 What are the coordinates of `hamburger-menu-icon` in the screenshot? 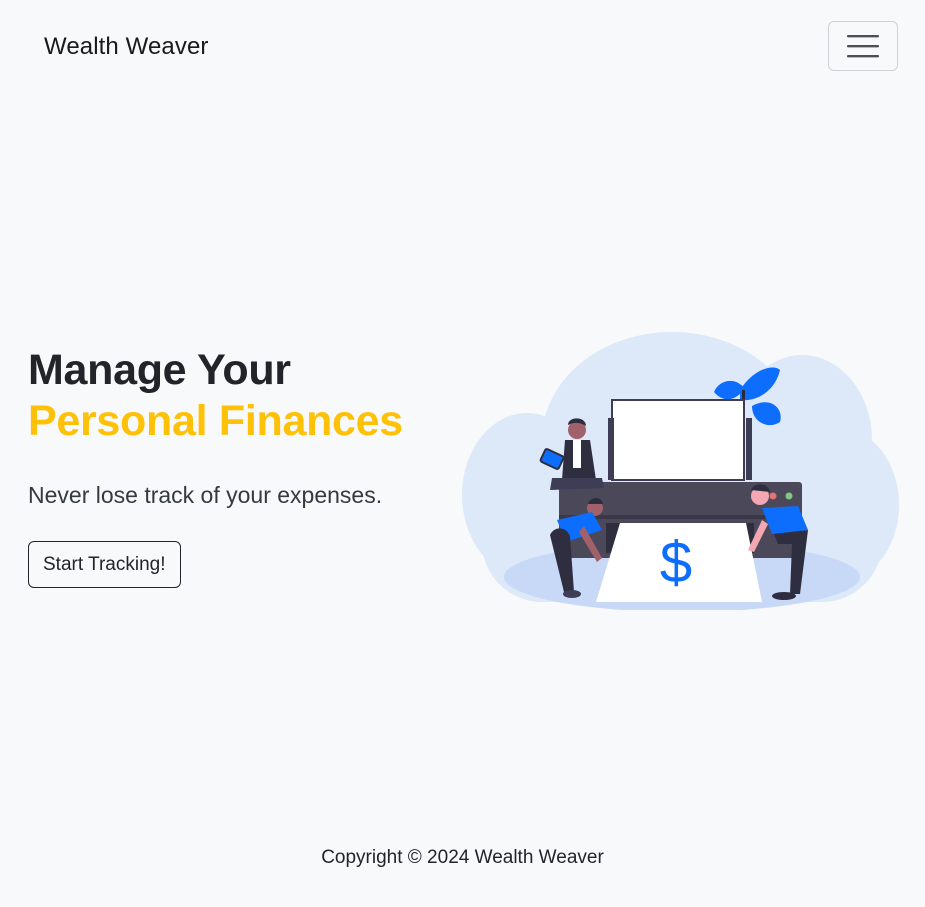 It's located at (863, 46).